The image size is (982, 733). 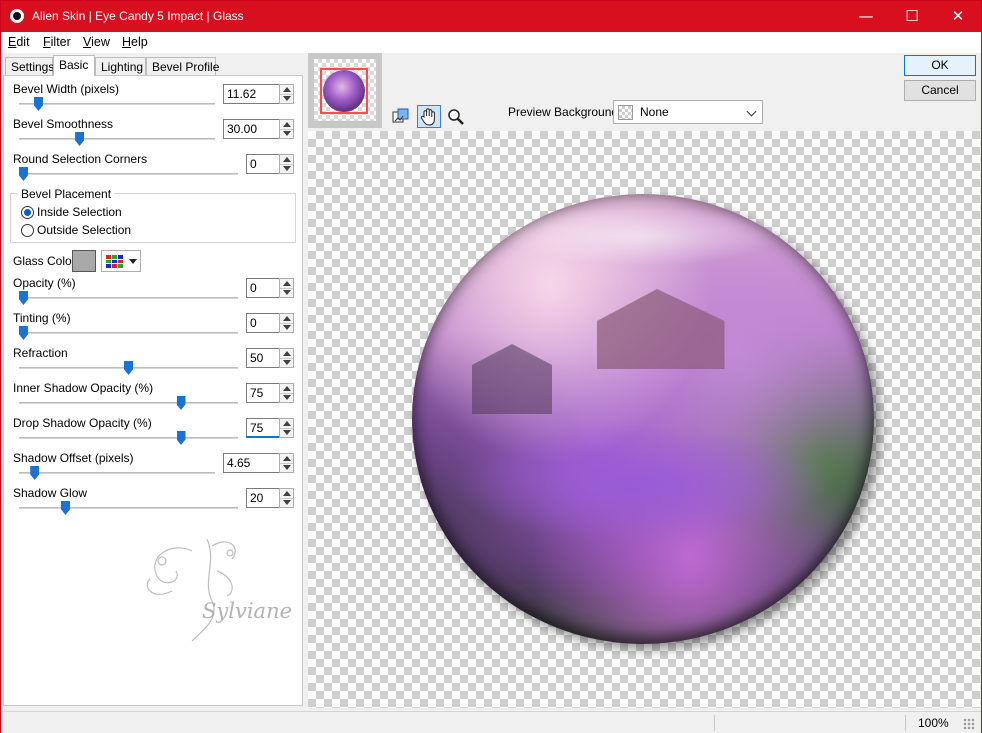 What do you see at coordinates (969, 724) in the screenshot?
I see `resize-grip-icon` at bounding box center [969, 724].